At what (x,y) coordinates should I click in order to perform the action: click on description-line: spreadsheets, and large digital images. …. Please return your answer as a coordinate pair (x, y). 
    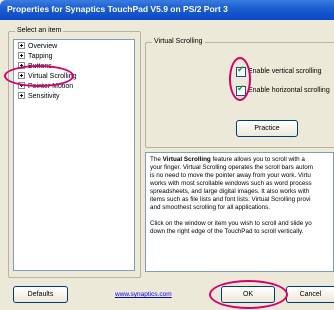
    Looking at the image, I should click on (230, 191).